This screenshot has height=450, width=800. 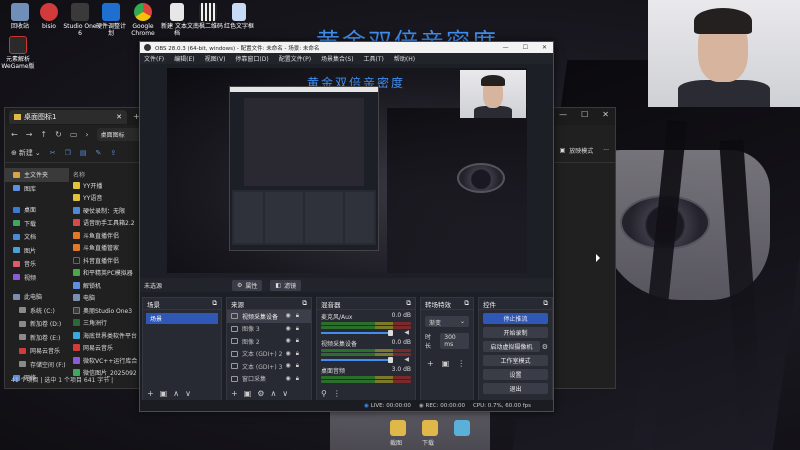 I want to click on rename-icon: ✎, so click(x=99, y=153).